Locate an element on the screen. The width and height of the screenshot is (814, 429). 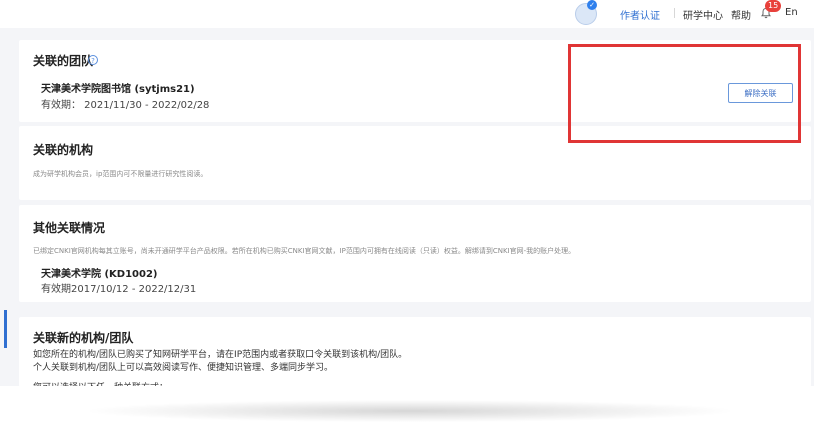
top-bar: ✓ 作者认证 研学中心 帮助 15 En is located at coordinates (407, 14).